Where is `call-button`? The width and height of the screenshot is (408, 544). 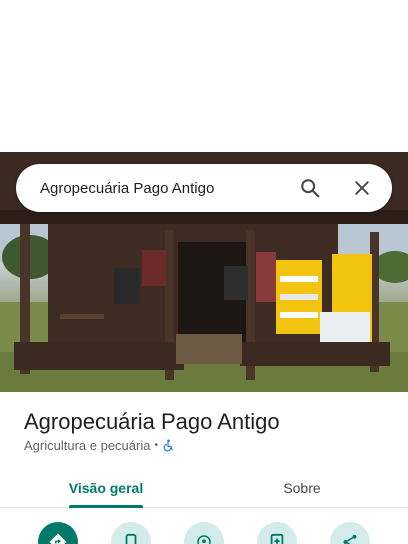 call-button is located at coordinates (131, 533).